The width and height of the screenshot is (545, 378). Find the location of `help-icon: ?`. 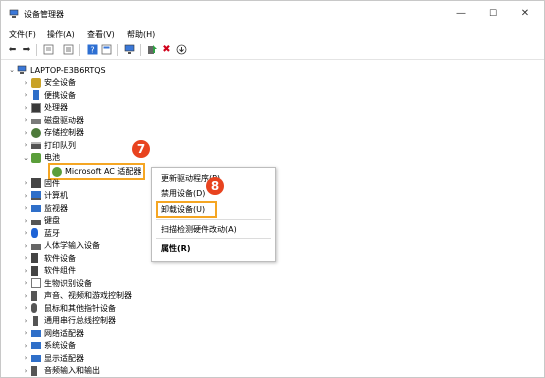

help-icon: ? is located at coordinates (92, 49).